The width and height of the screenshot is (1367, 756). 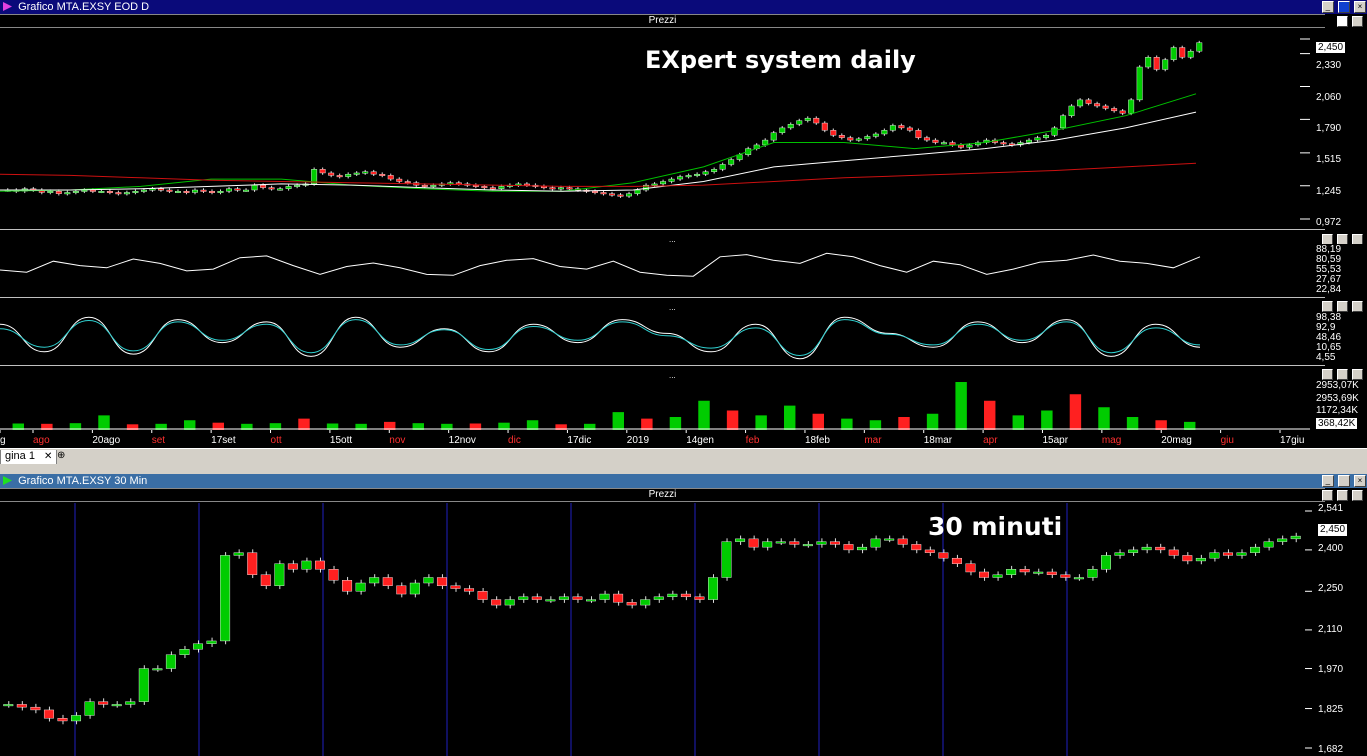 What do you see at coordinates (1337, 423) in the screenshot?
I see `volume-tick-label: 368,42K` at bounding box center [1337, 423].